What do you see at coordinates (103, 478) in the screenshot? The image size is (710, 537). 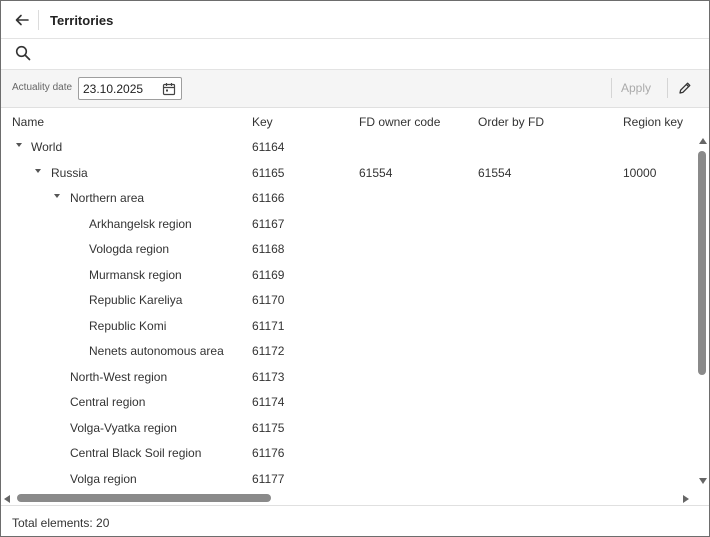 I see `cell-name: Volga region` at bounding box center [103, 478].